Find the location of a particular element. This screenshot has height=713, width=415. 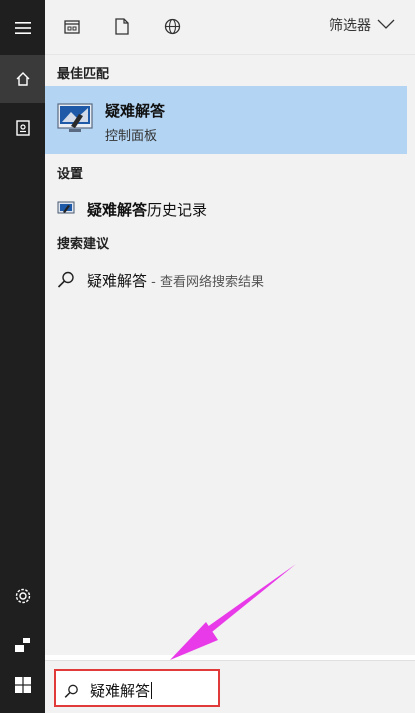

best-match-title: 疑难解答 is located at coordinates (135, 111).